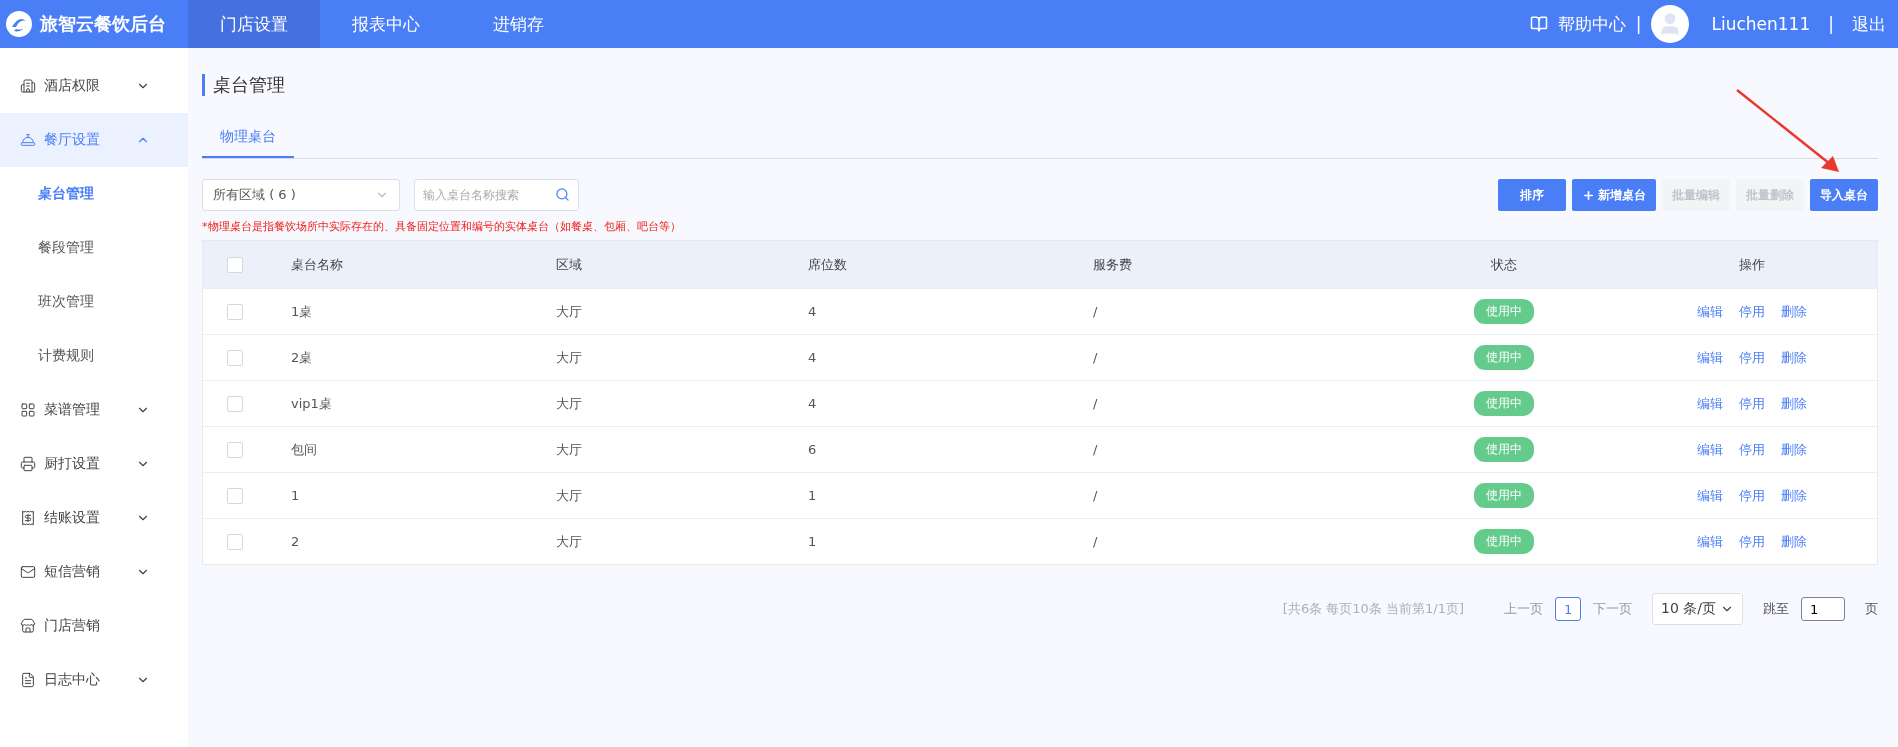 The height and width of the screenshot is (747, 1898). I want to click on mail-icon, so click(28, 572).